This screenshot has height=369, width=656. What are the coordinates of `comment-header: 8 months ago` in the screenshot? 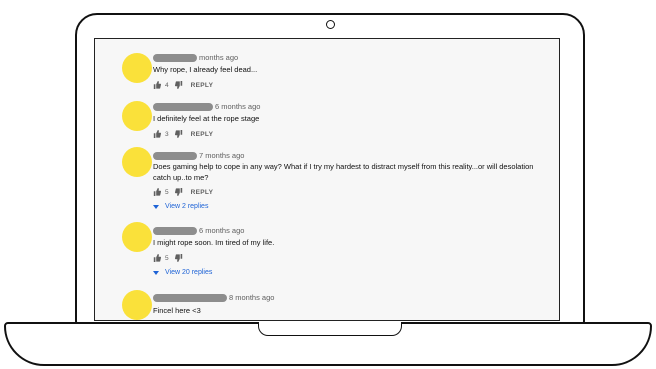 It's located at (213, 297).